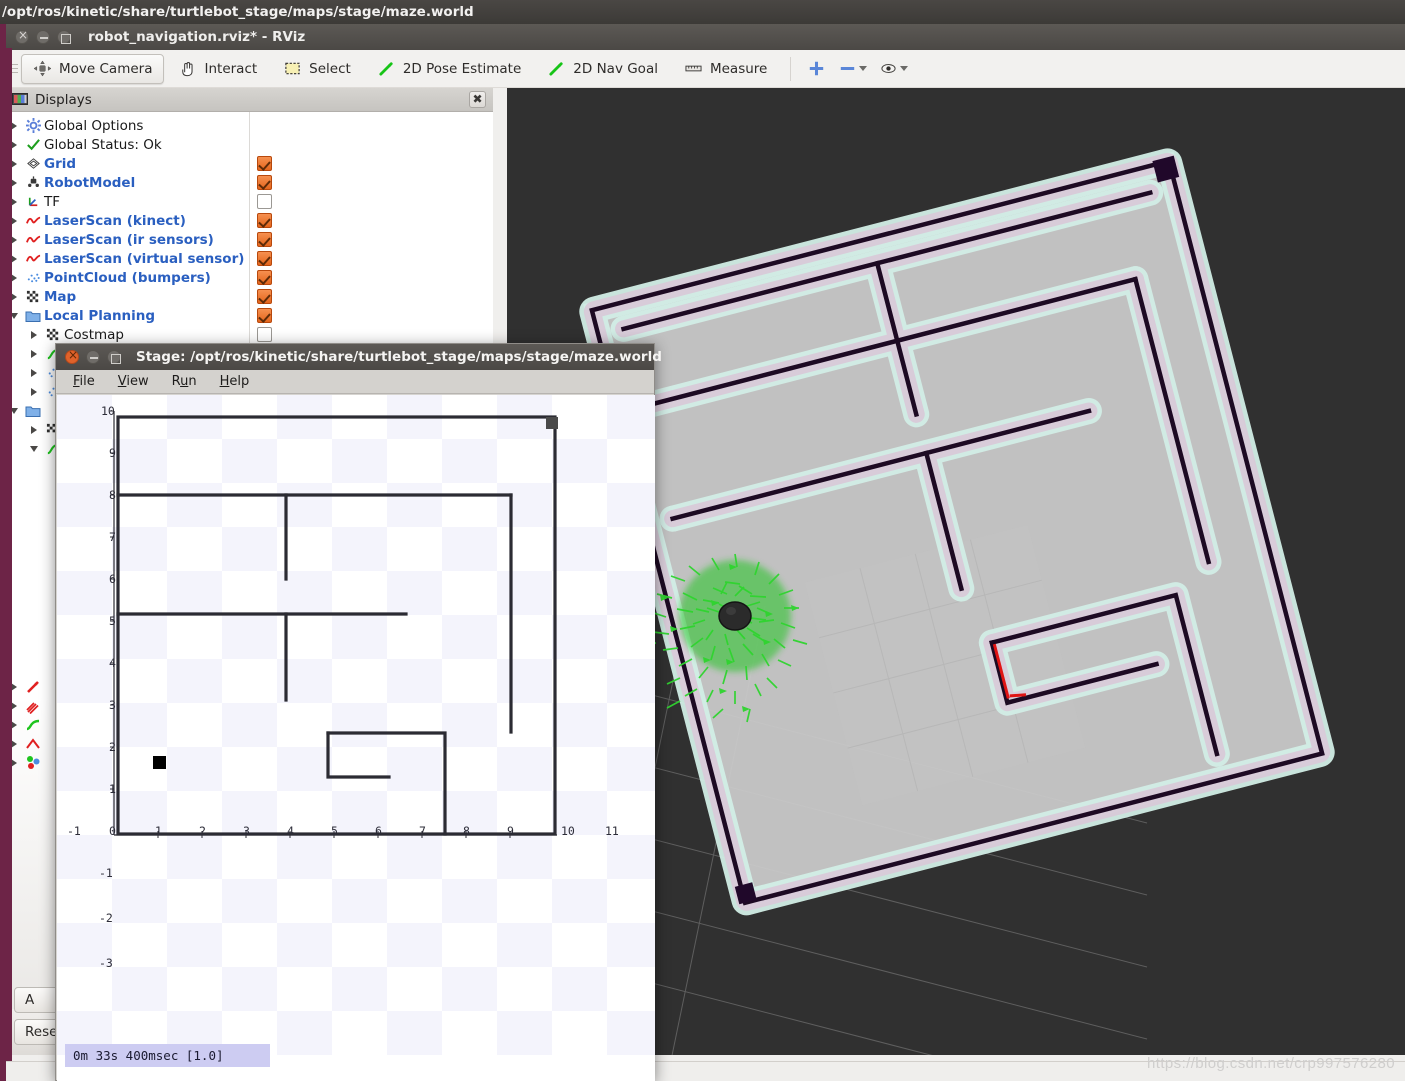  Describe the element at coordinates (264, 258) in the screenshot. I see `laserscan-virtual-visibility-checkbox` at that location.